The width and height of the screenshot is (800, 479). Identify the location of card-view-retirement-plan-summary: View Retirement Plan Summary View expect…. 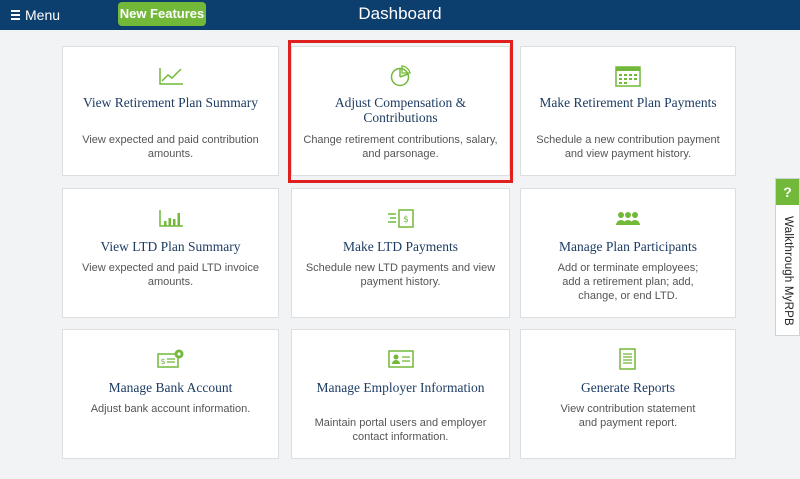
(170, 111).